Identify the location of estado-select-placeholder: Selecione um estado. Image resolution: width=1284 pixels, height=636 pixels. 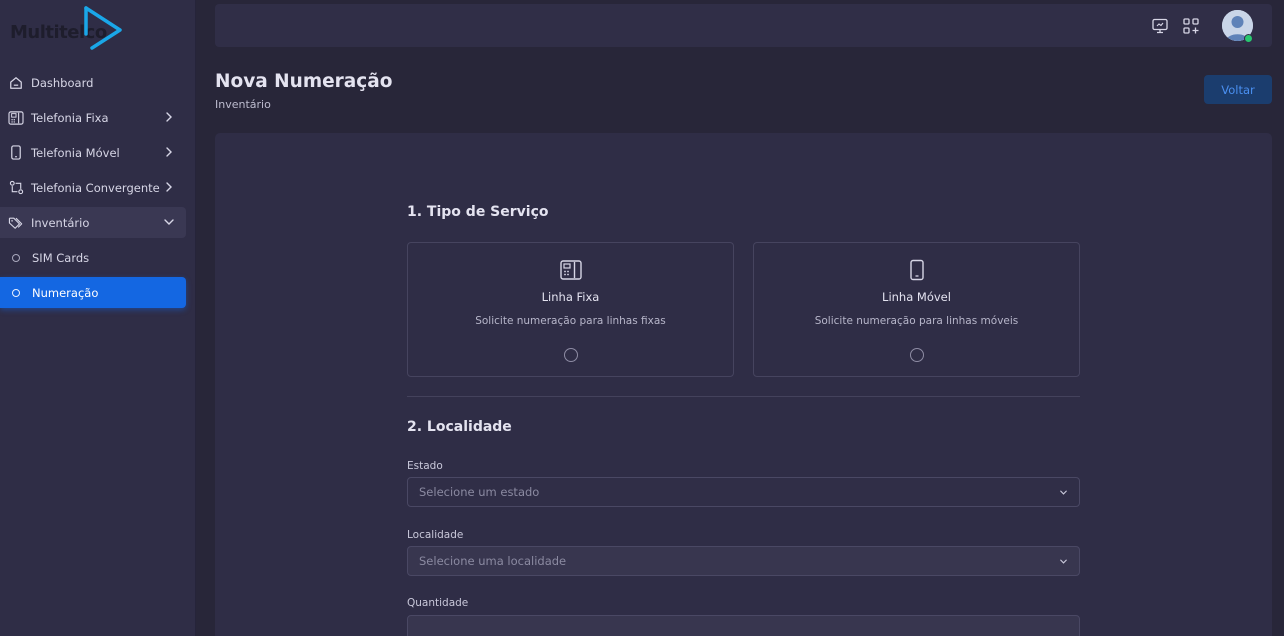
(479, 492).